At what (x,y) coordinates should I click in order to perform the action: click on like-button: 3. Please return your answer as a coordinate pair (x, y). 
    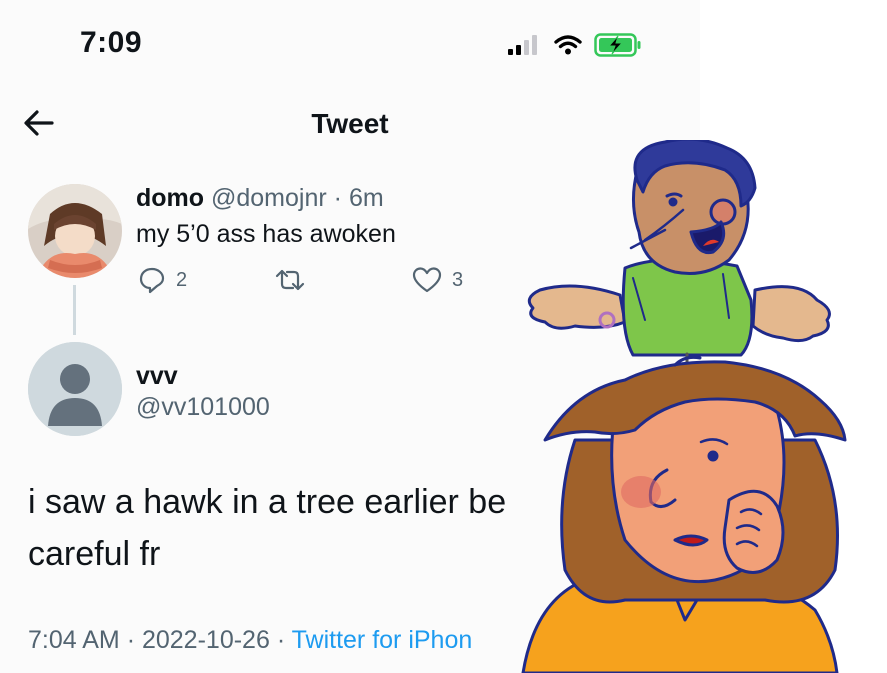
    Looking at the image, I should click on (437, 280).